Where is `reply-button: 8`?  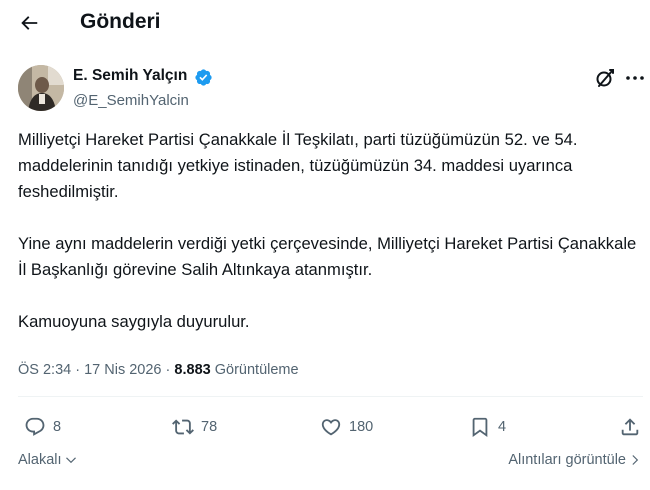
reply-button: 8 is located at coordinates (42, 427).